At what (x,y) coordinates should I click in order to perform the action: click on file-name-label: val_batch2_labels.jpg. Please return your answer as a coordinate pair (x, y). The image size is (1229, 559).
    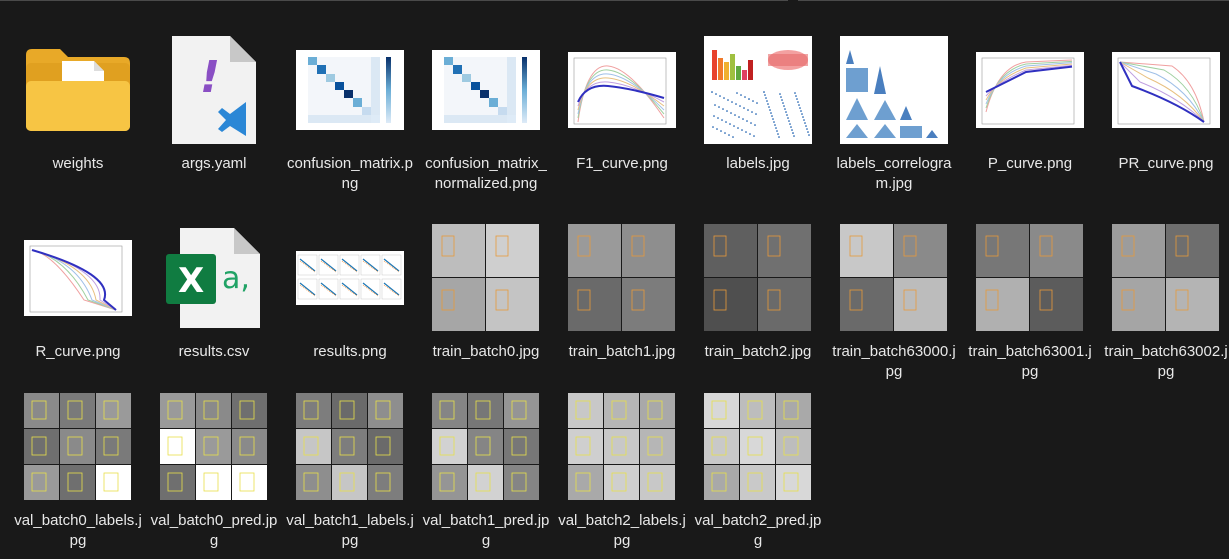
    Looking at the image, I should click on (622, 530).